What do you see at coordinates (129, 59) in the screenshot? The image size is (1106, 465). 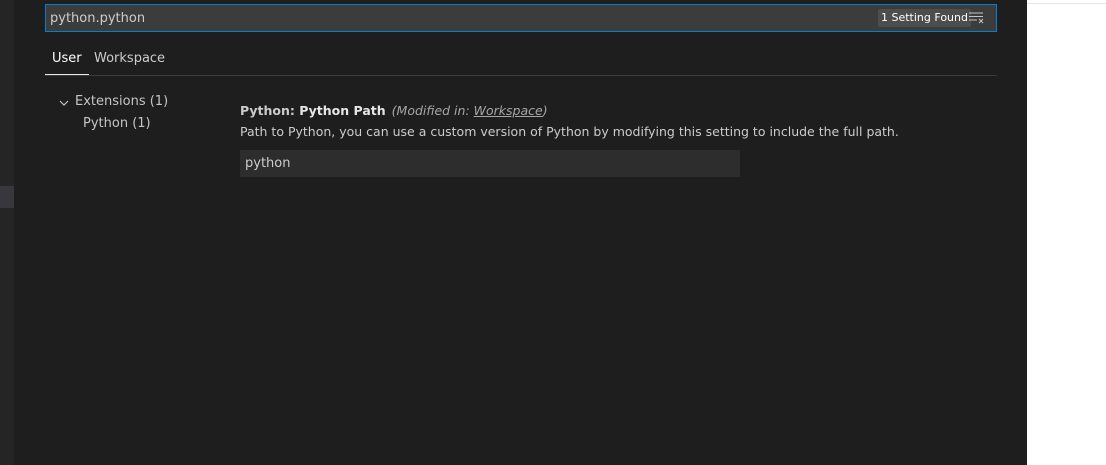 I see `tab-workspace: Workspace` at bounding box center [129, 59].